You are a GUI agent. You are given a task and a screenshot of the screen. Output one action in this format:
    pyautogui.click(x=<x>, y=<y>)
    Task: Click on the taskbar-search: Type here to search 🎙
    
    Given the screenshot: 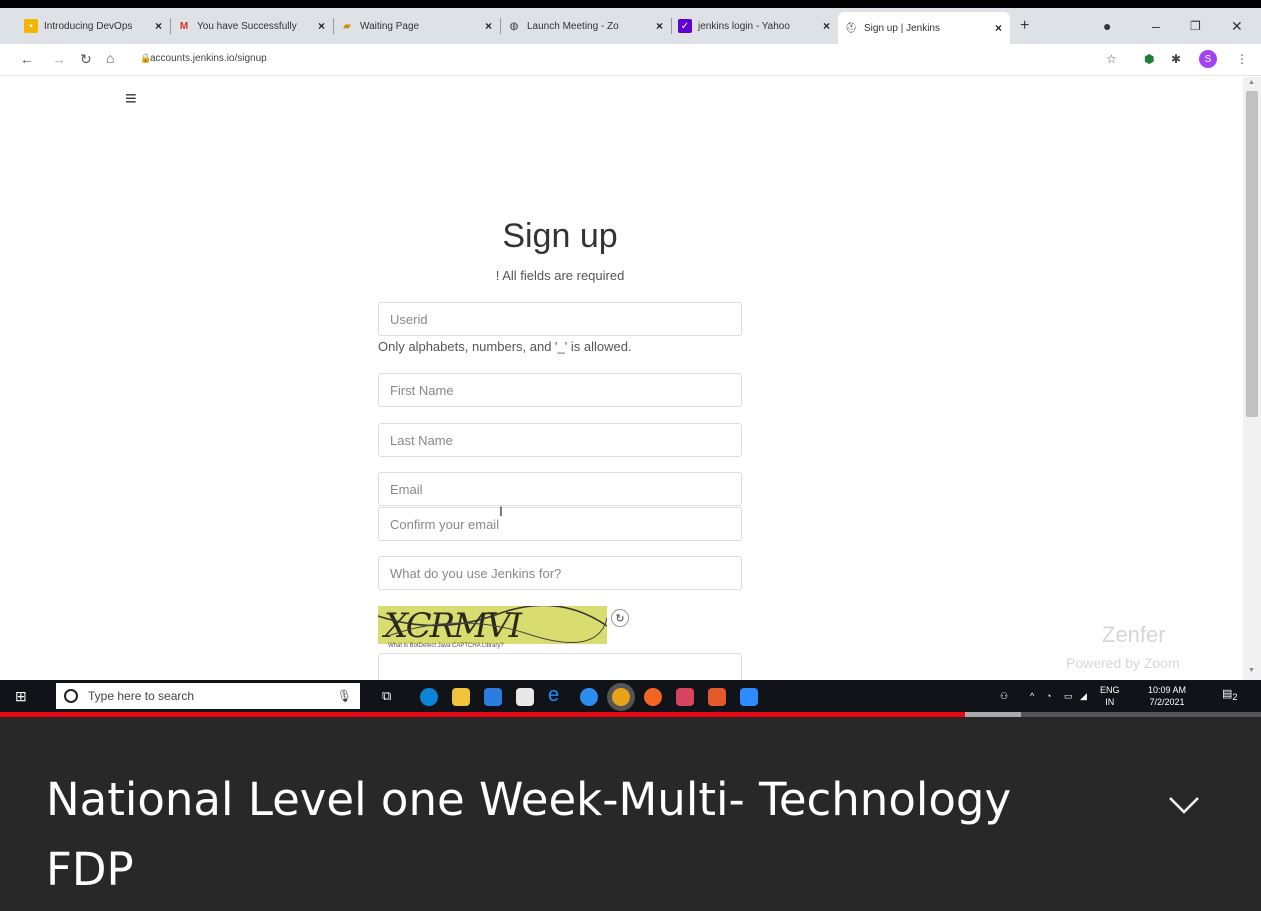 What is the action you would take?
    pyautogui.click(x=208, y=696)
    